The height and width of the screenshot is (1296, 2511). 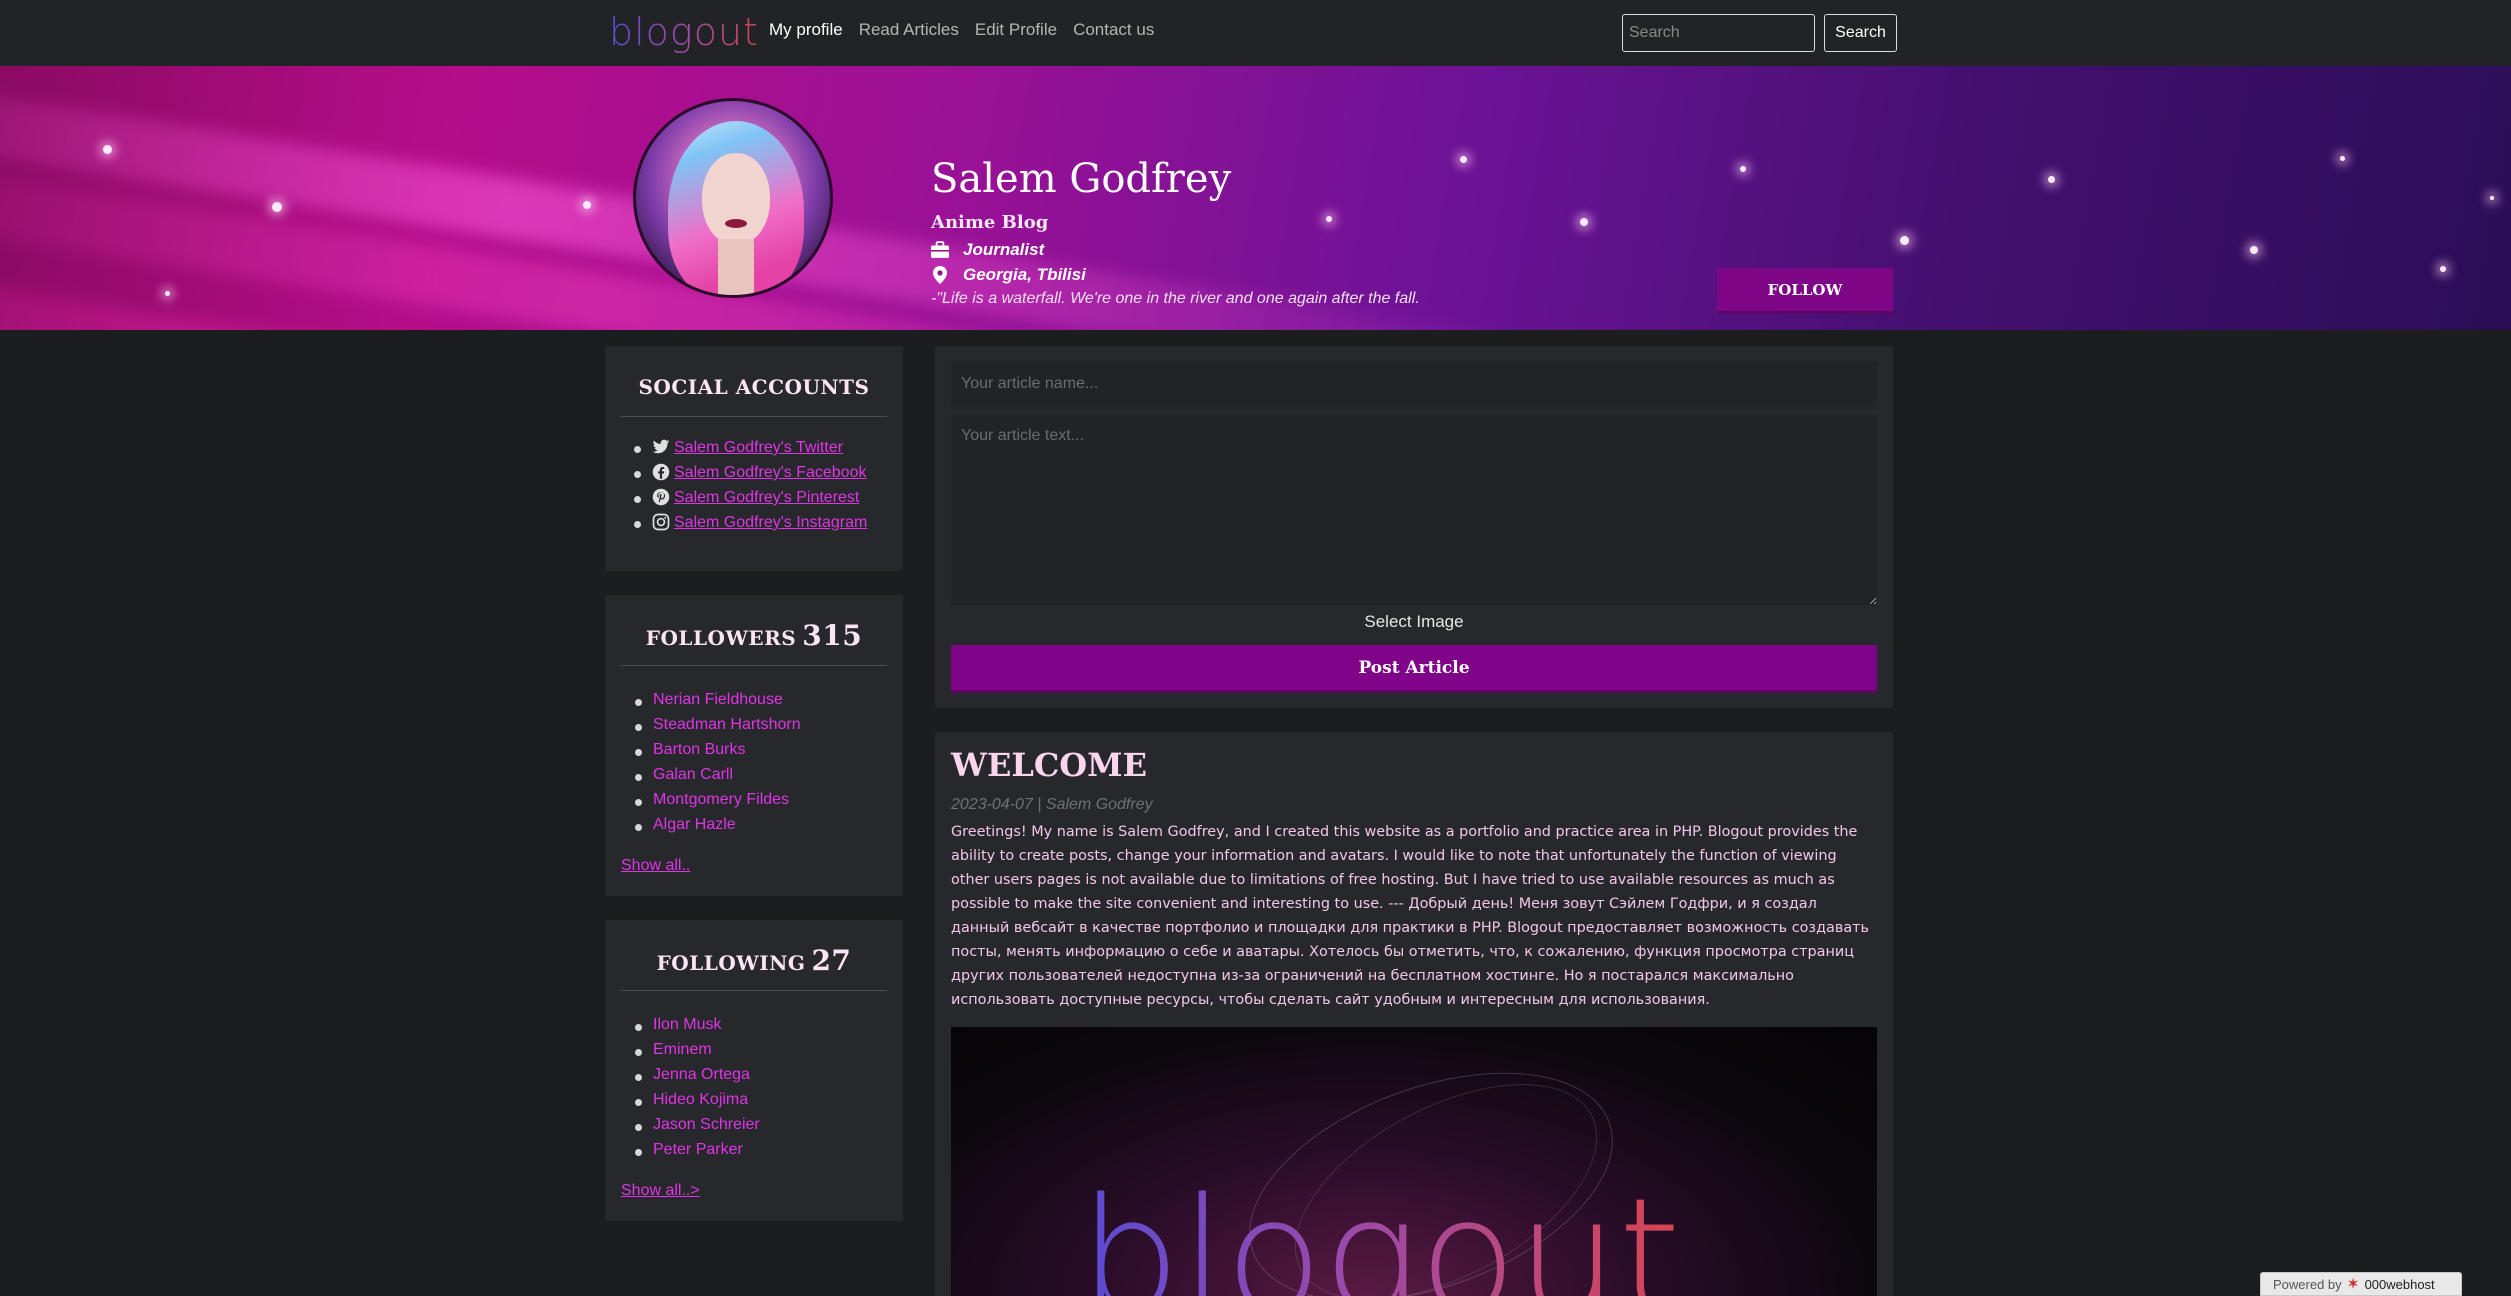 I want to click on nav-link-my-profile: My profile, so click(x=806, y=30).